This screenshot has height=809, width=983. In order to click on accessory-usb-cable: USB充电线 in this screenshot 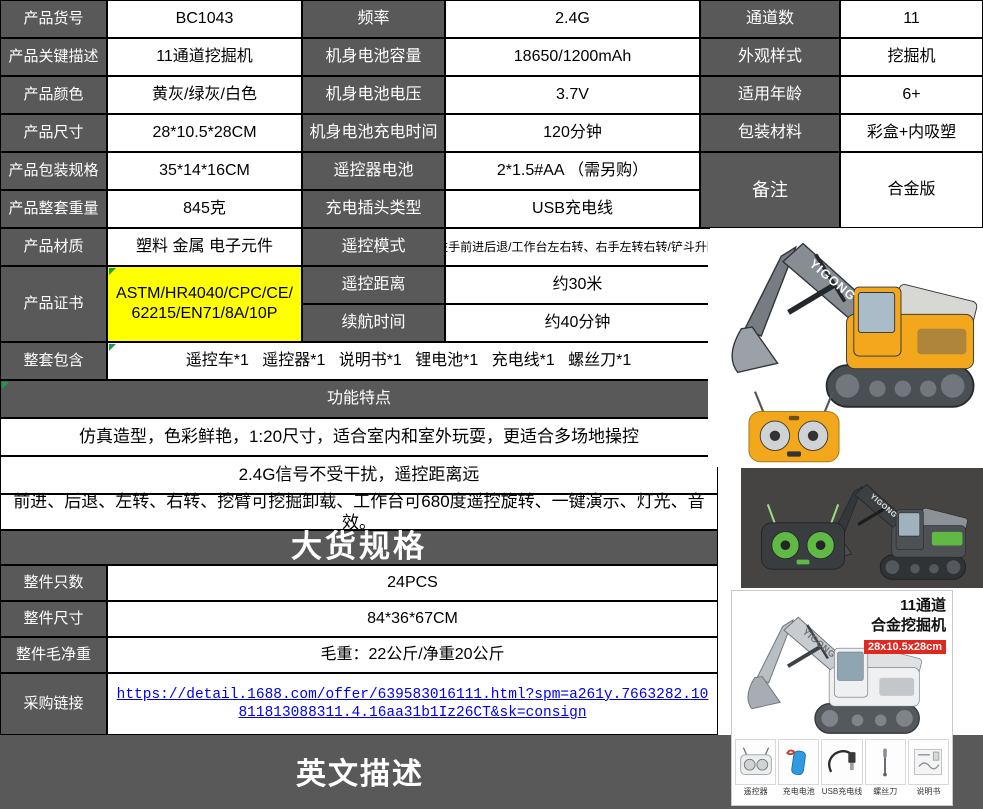, I will do `click(842, 770)`.